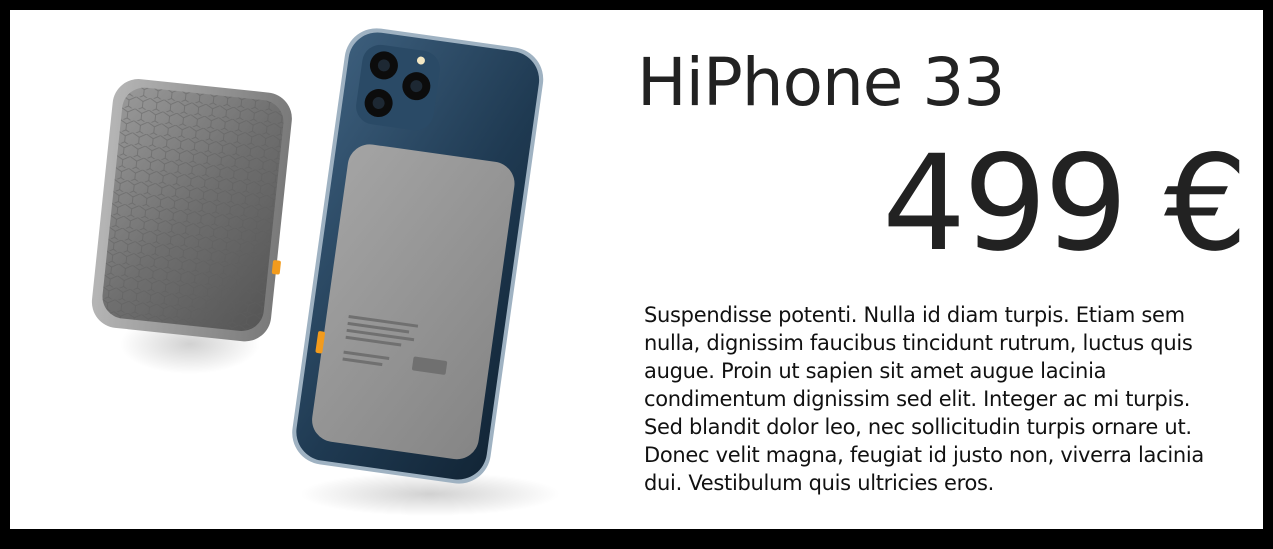  Describe the element at coordinates (191, 210) in the screenshot. I see `powerbank-device` at that location.